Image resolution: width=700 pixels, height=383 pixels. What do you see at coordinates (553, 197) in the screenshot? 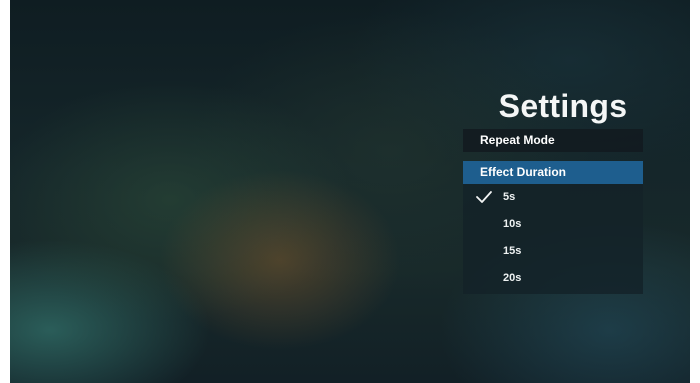
I see `duration-option-5s: 5s` at bounding box center [553, 197].